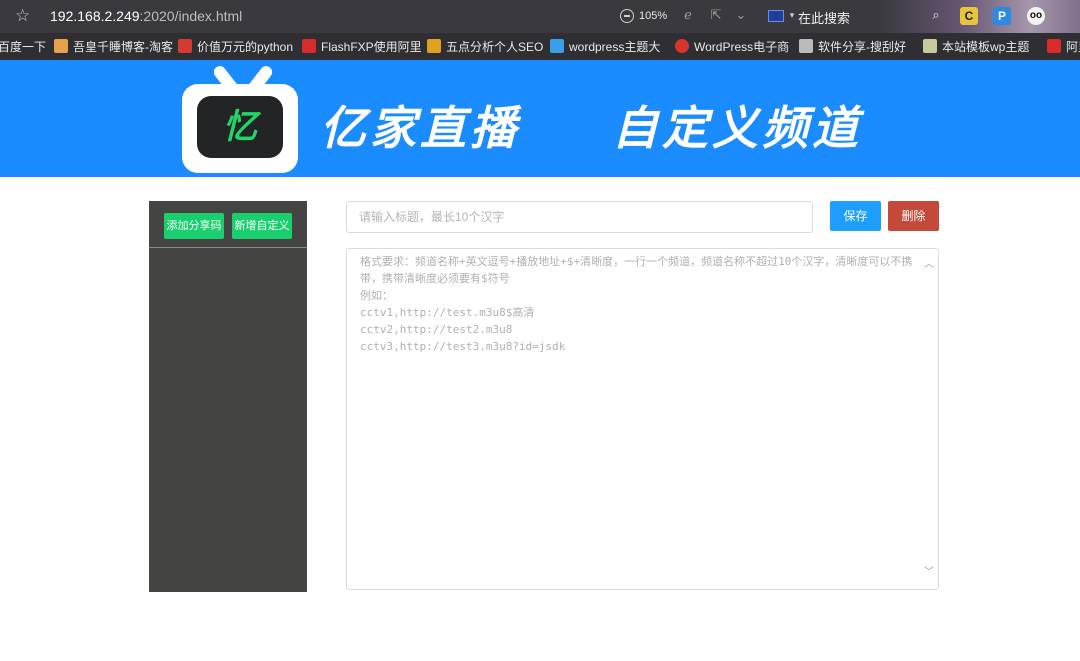 This screenshot has width=1080, height=661. Describe the element at coordinates (194, 226) in the screenshot. I see `add-share-code-button: 添加分享码` at that location.